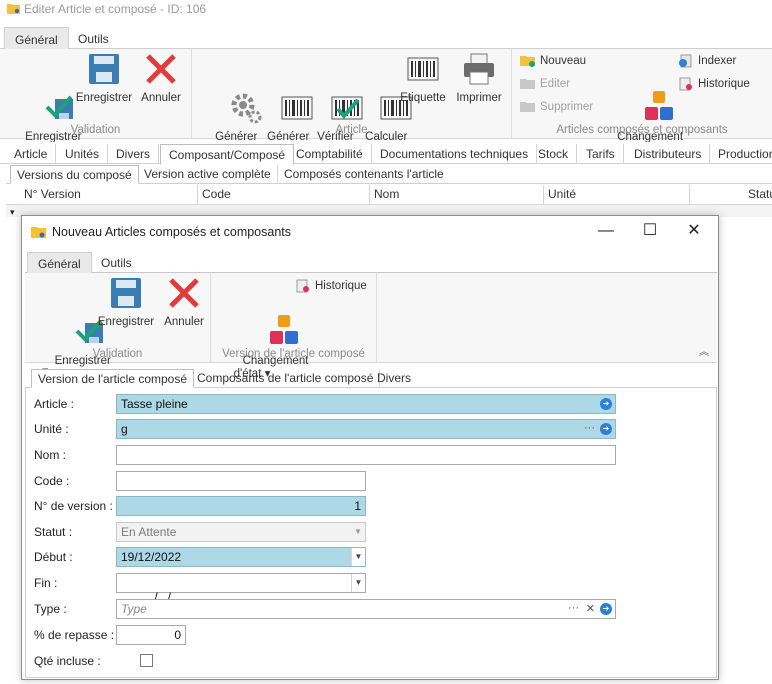 The image size is (772, 684). What do you see at coordinates (374, 481) in the screenshot?
I see `form-row-code: Code :` at bounding box center [374, 481].